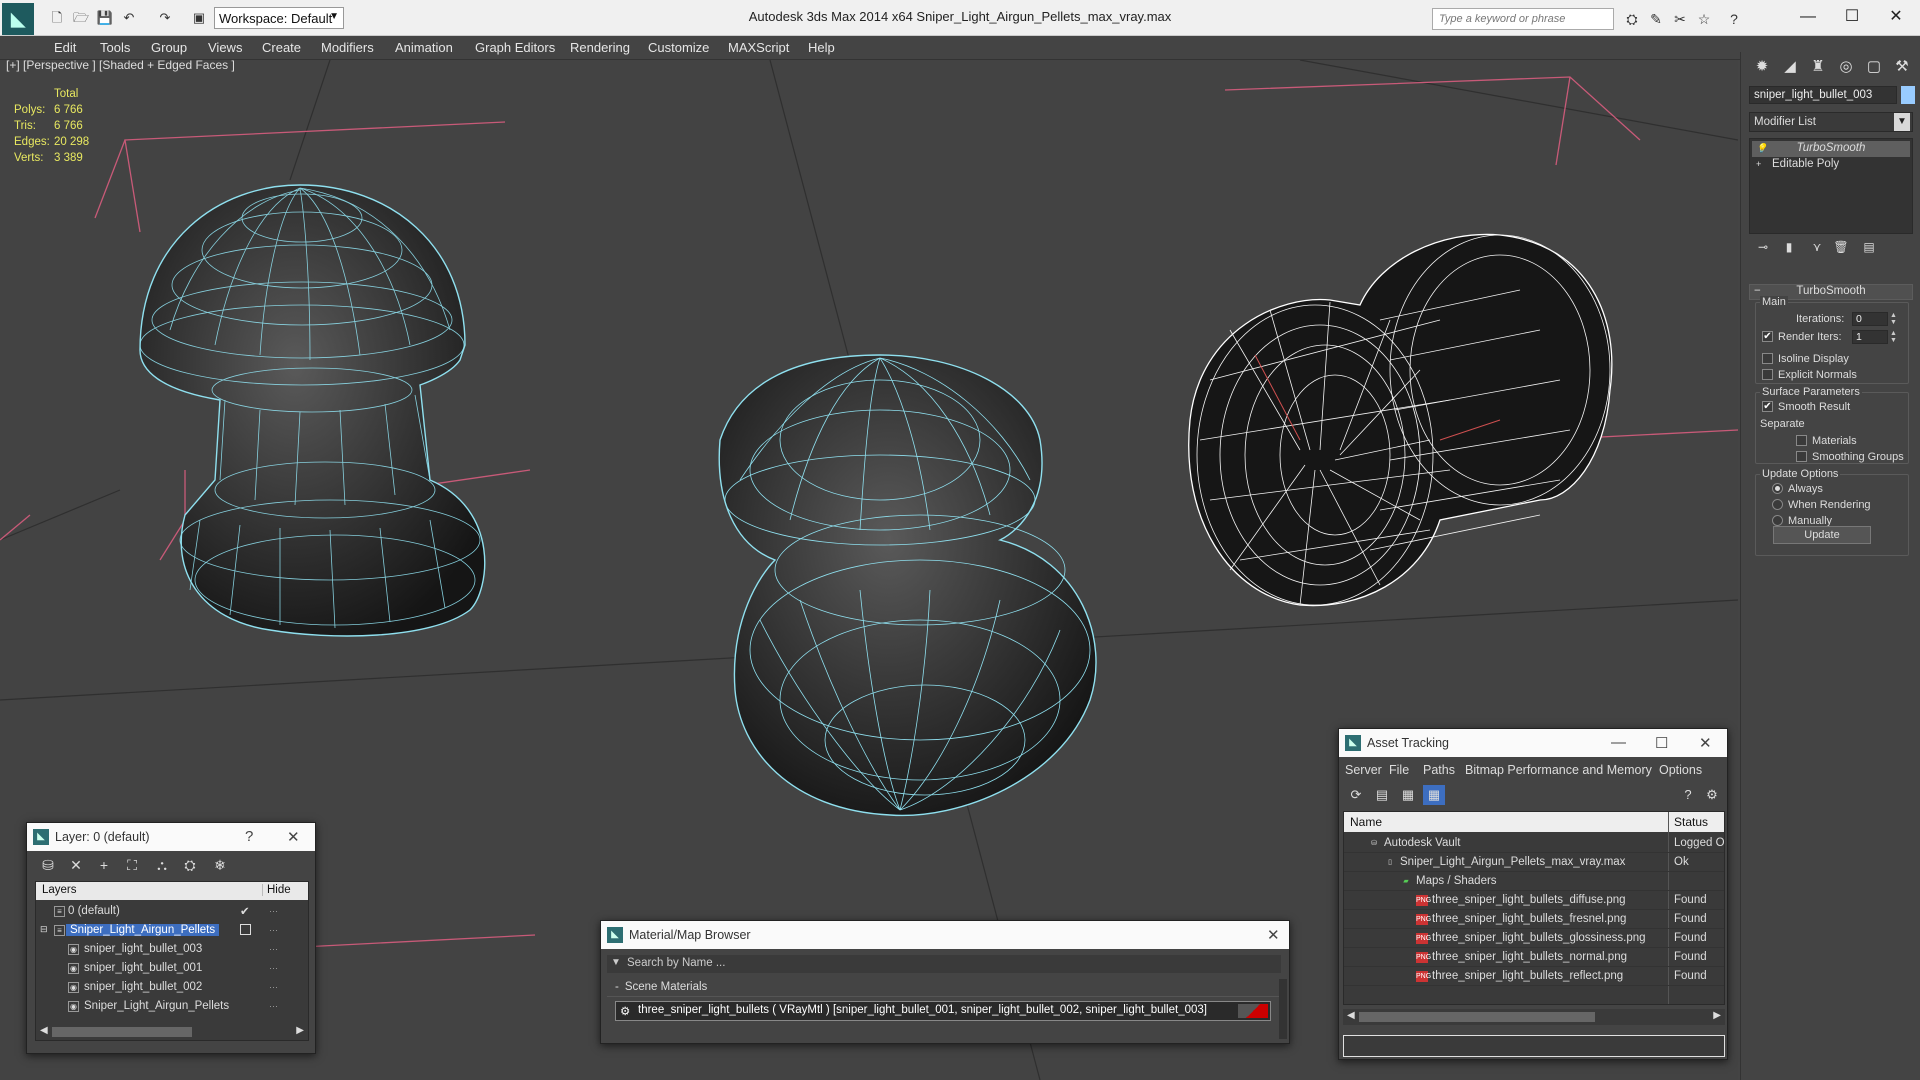 The height and width of the screenshot is (1080, 1920). Describe the element at coordinates (165, 18) in the screenshot. I see `redo-icon: ↷` at that location.